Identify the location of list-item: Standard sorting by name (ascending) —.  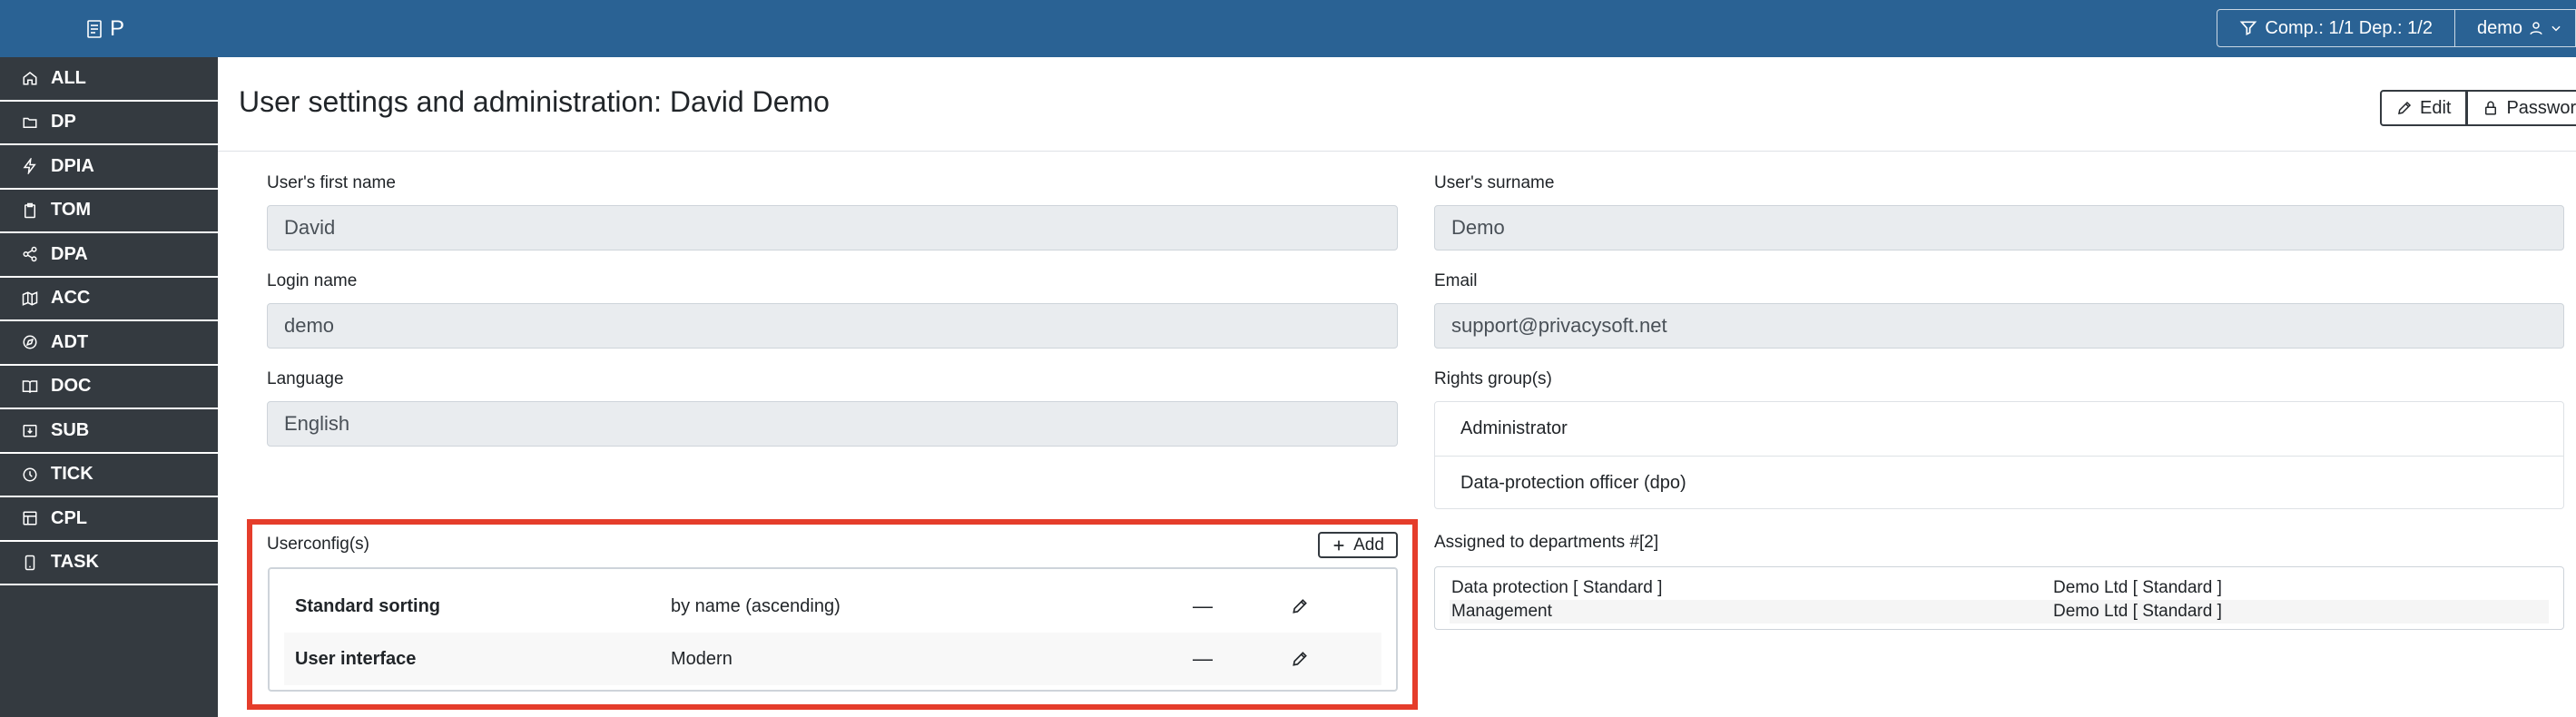
(832, 606).